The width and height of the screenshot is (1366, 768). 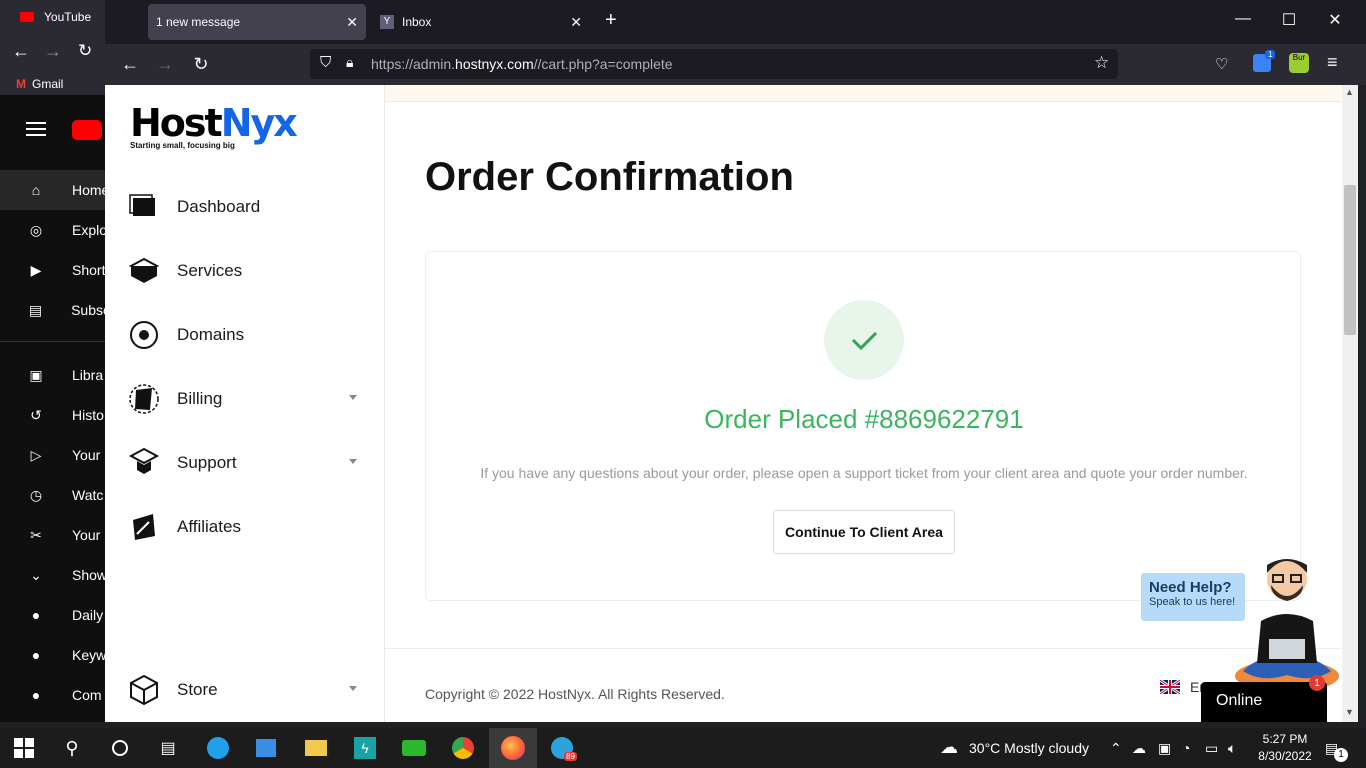 I want to click on domains-icon, so click(x=144, y=335).